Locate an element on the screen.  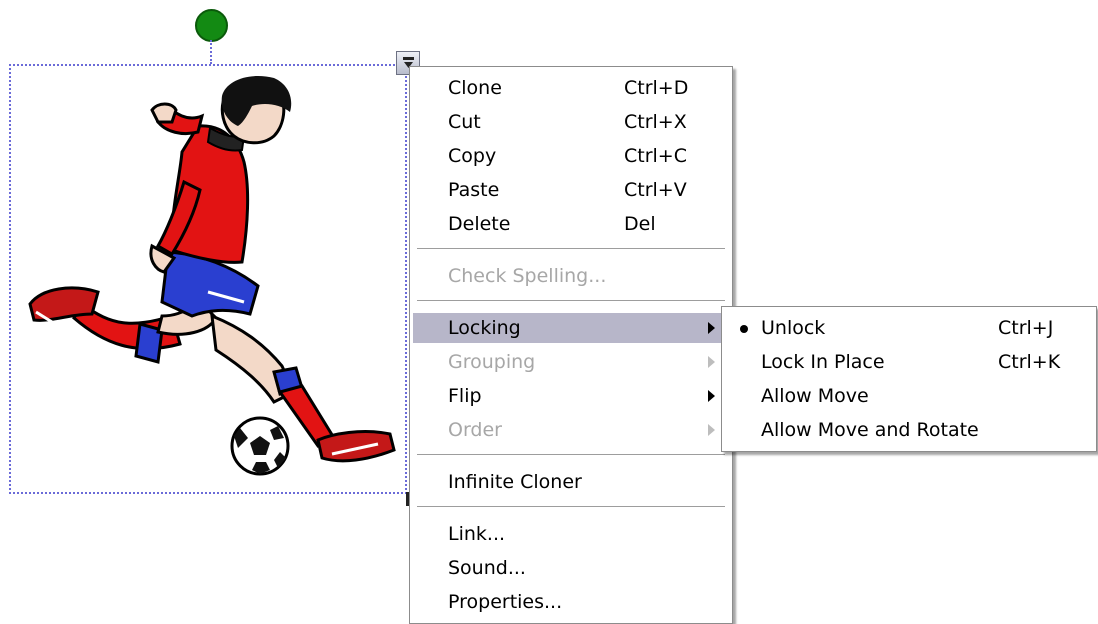
menu-item-label: Allow Move is located at coordinates (815, 396).